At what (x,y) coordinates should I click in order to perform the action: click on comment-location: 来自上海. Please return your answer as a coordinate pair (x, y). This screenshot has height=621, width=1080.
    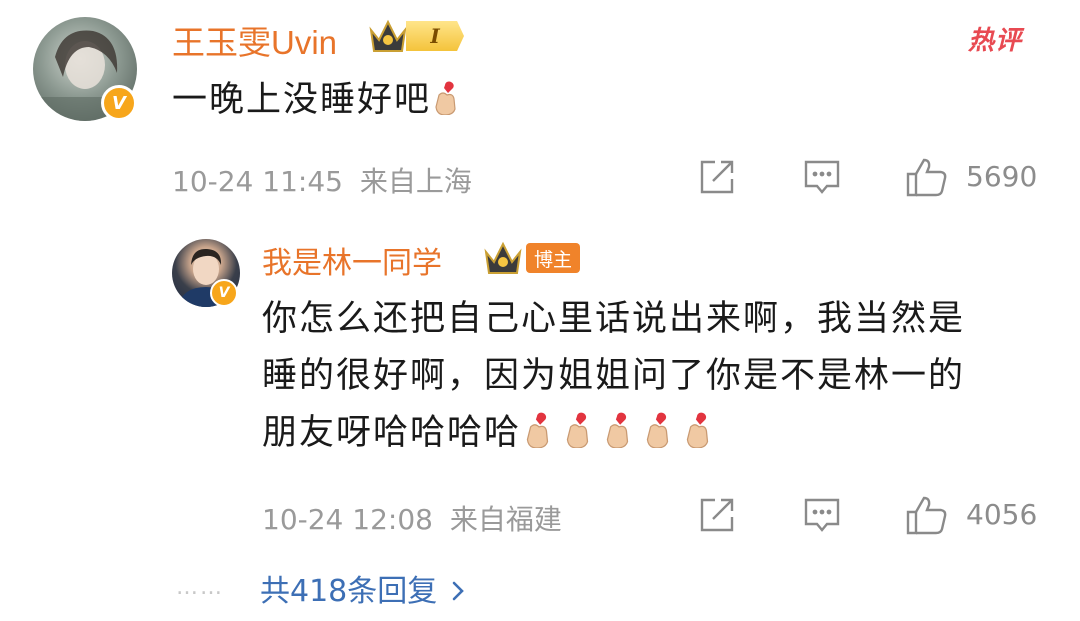
    Looking at the image, I should click on (415, 181).